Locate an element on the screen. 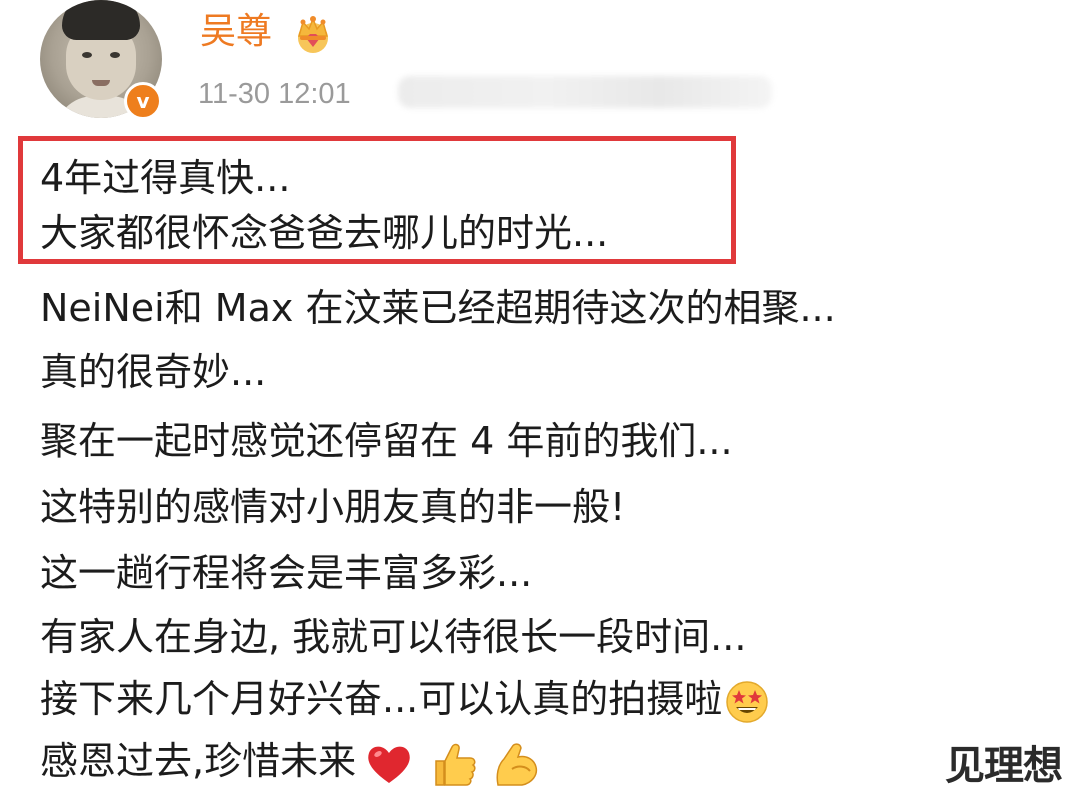 The height and width of the screenshot is (804, 1080). post-line-text: 感恩过去,珍惜未来 is located at coordinates (198, 761).